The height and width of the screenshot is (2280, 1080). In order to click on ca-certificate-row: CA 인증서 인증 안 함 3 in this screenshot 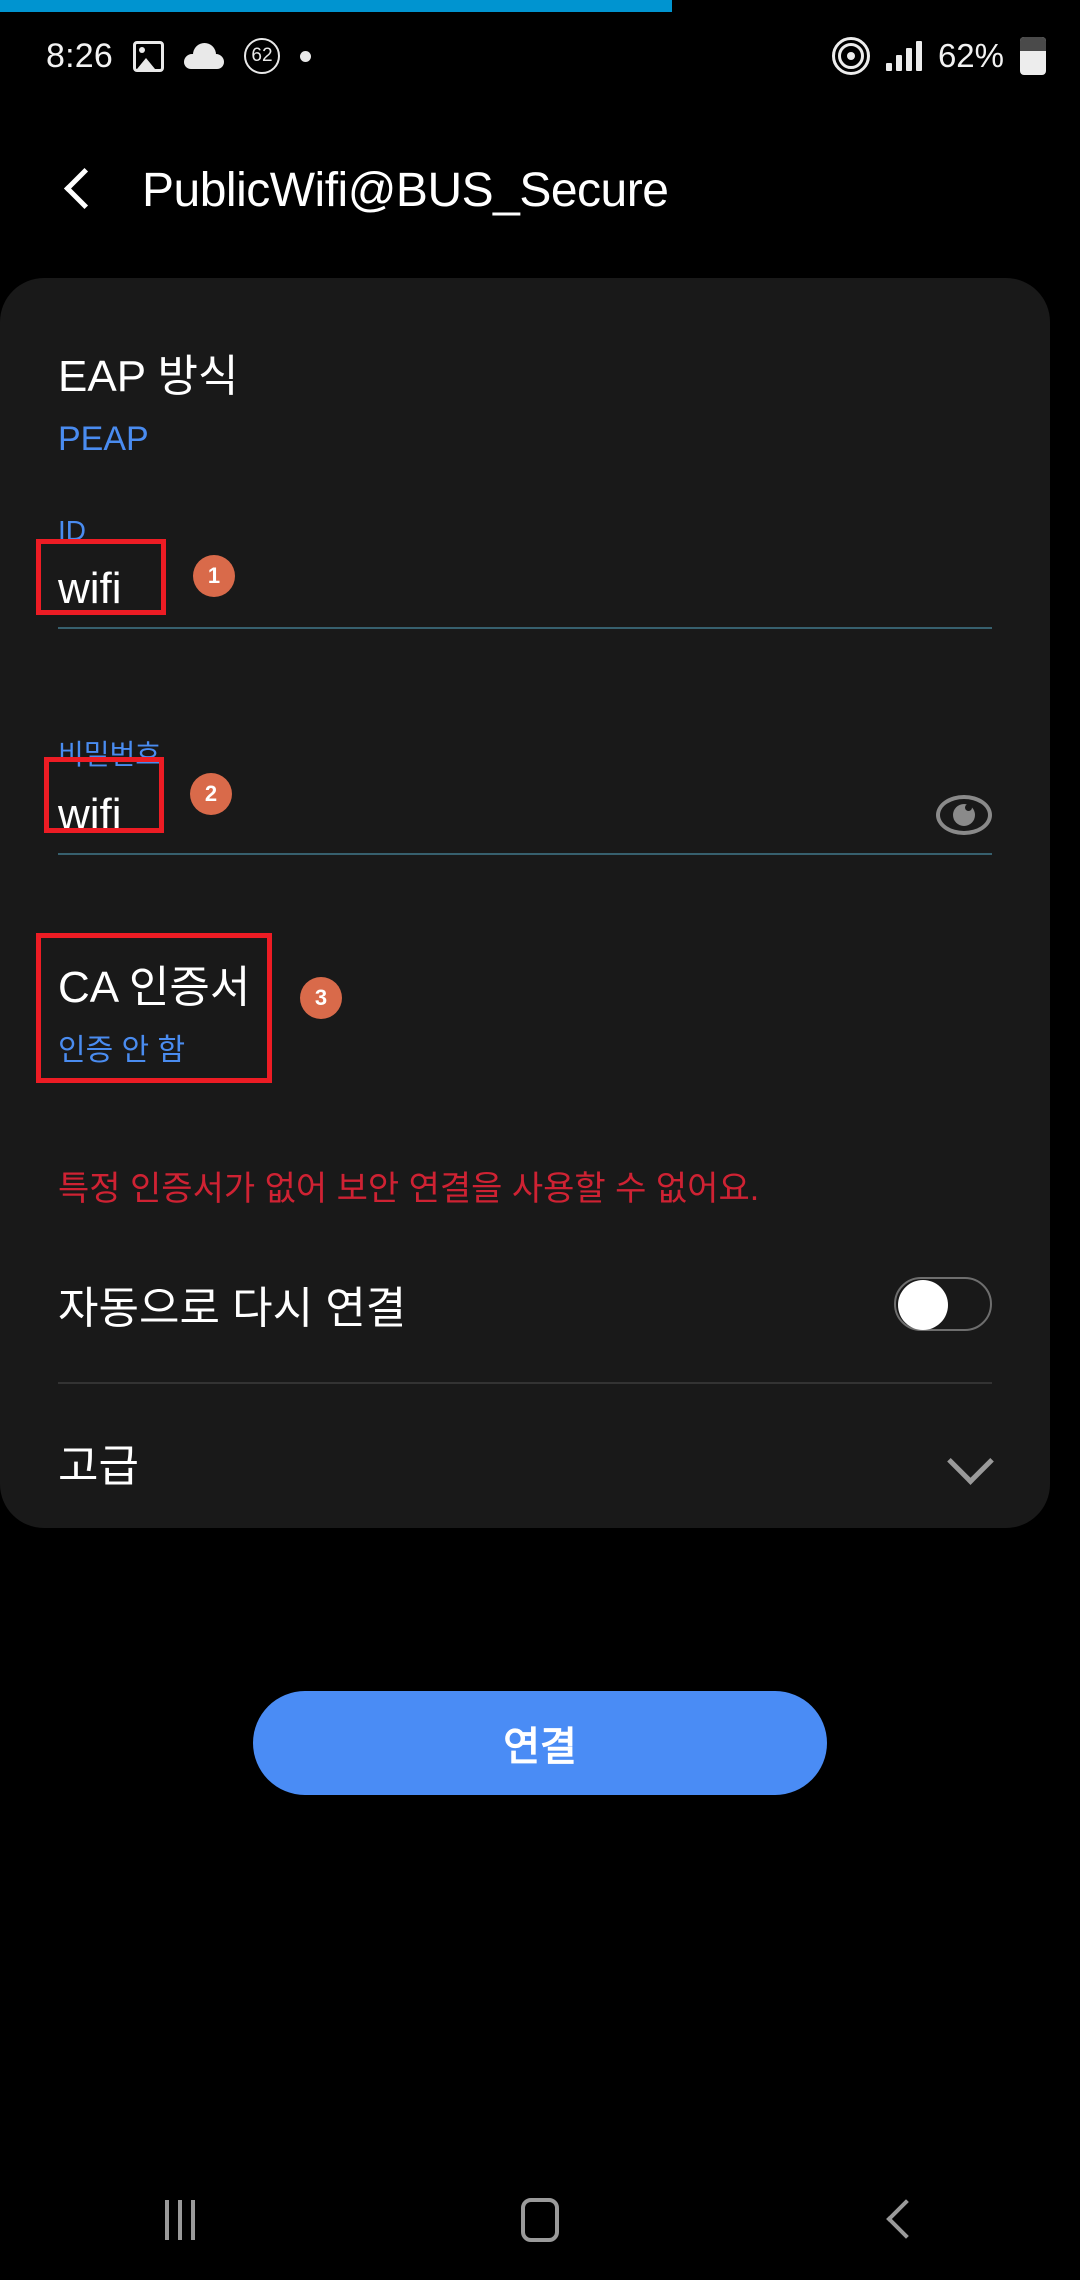, I will do `click(525, 1008)`.